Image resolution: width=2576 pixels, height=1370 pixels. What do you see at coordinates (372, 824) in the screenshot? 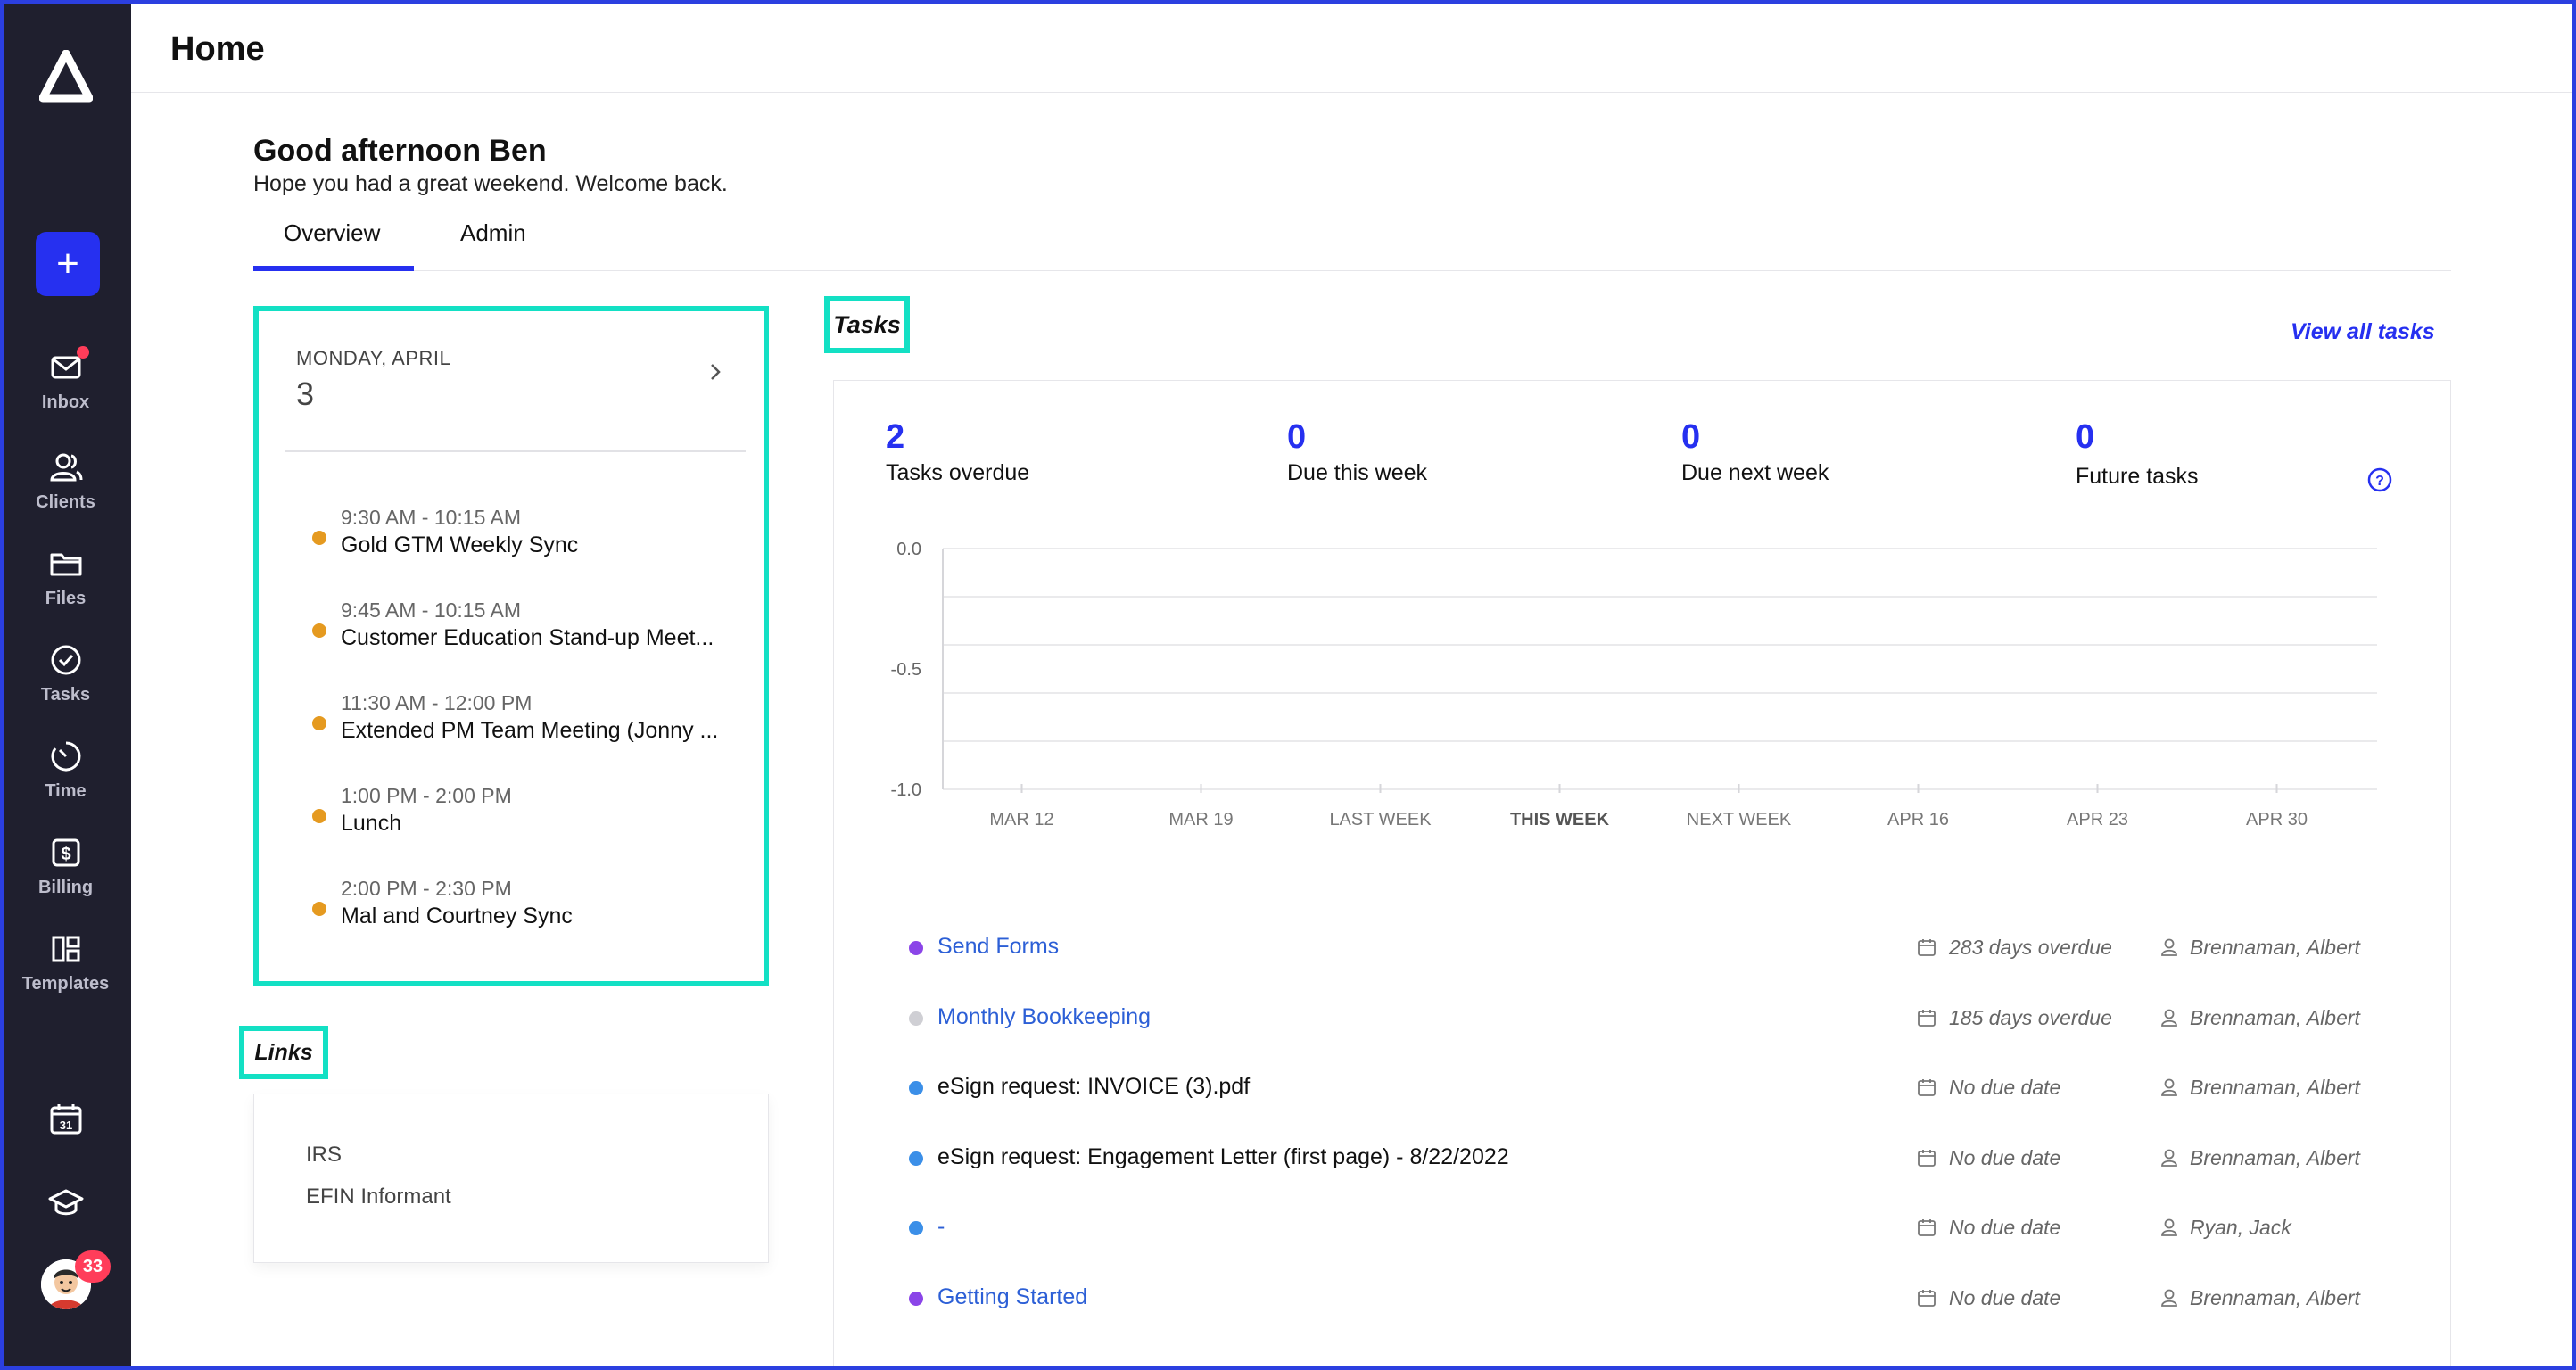
I see `event-title: Lunch` at bounding box center [372, 824].